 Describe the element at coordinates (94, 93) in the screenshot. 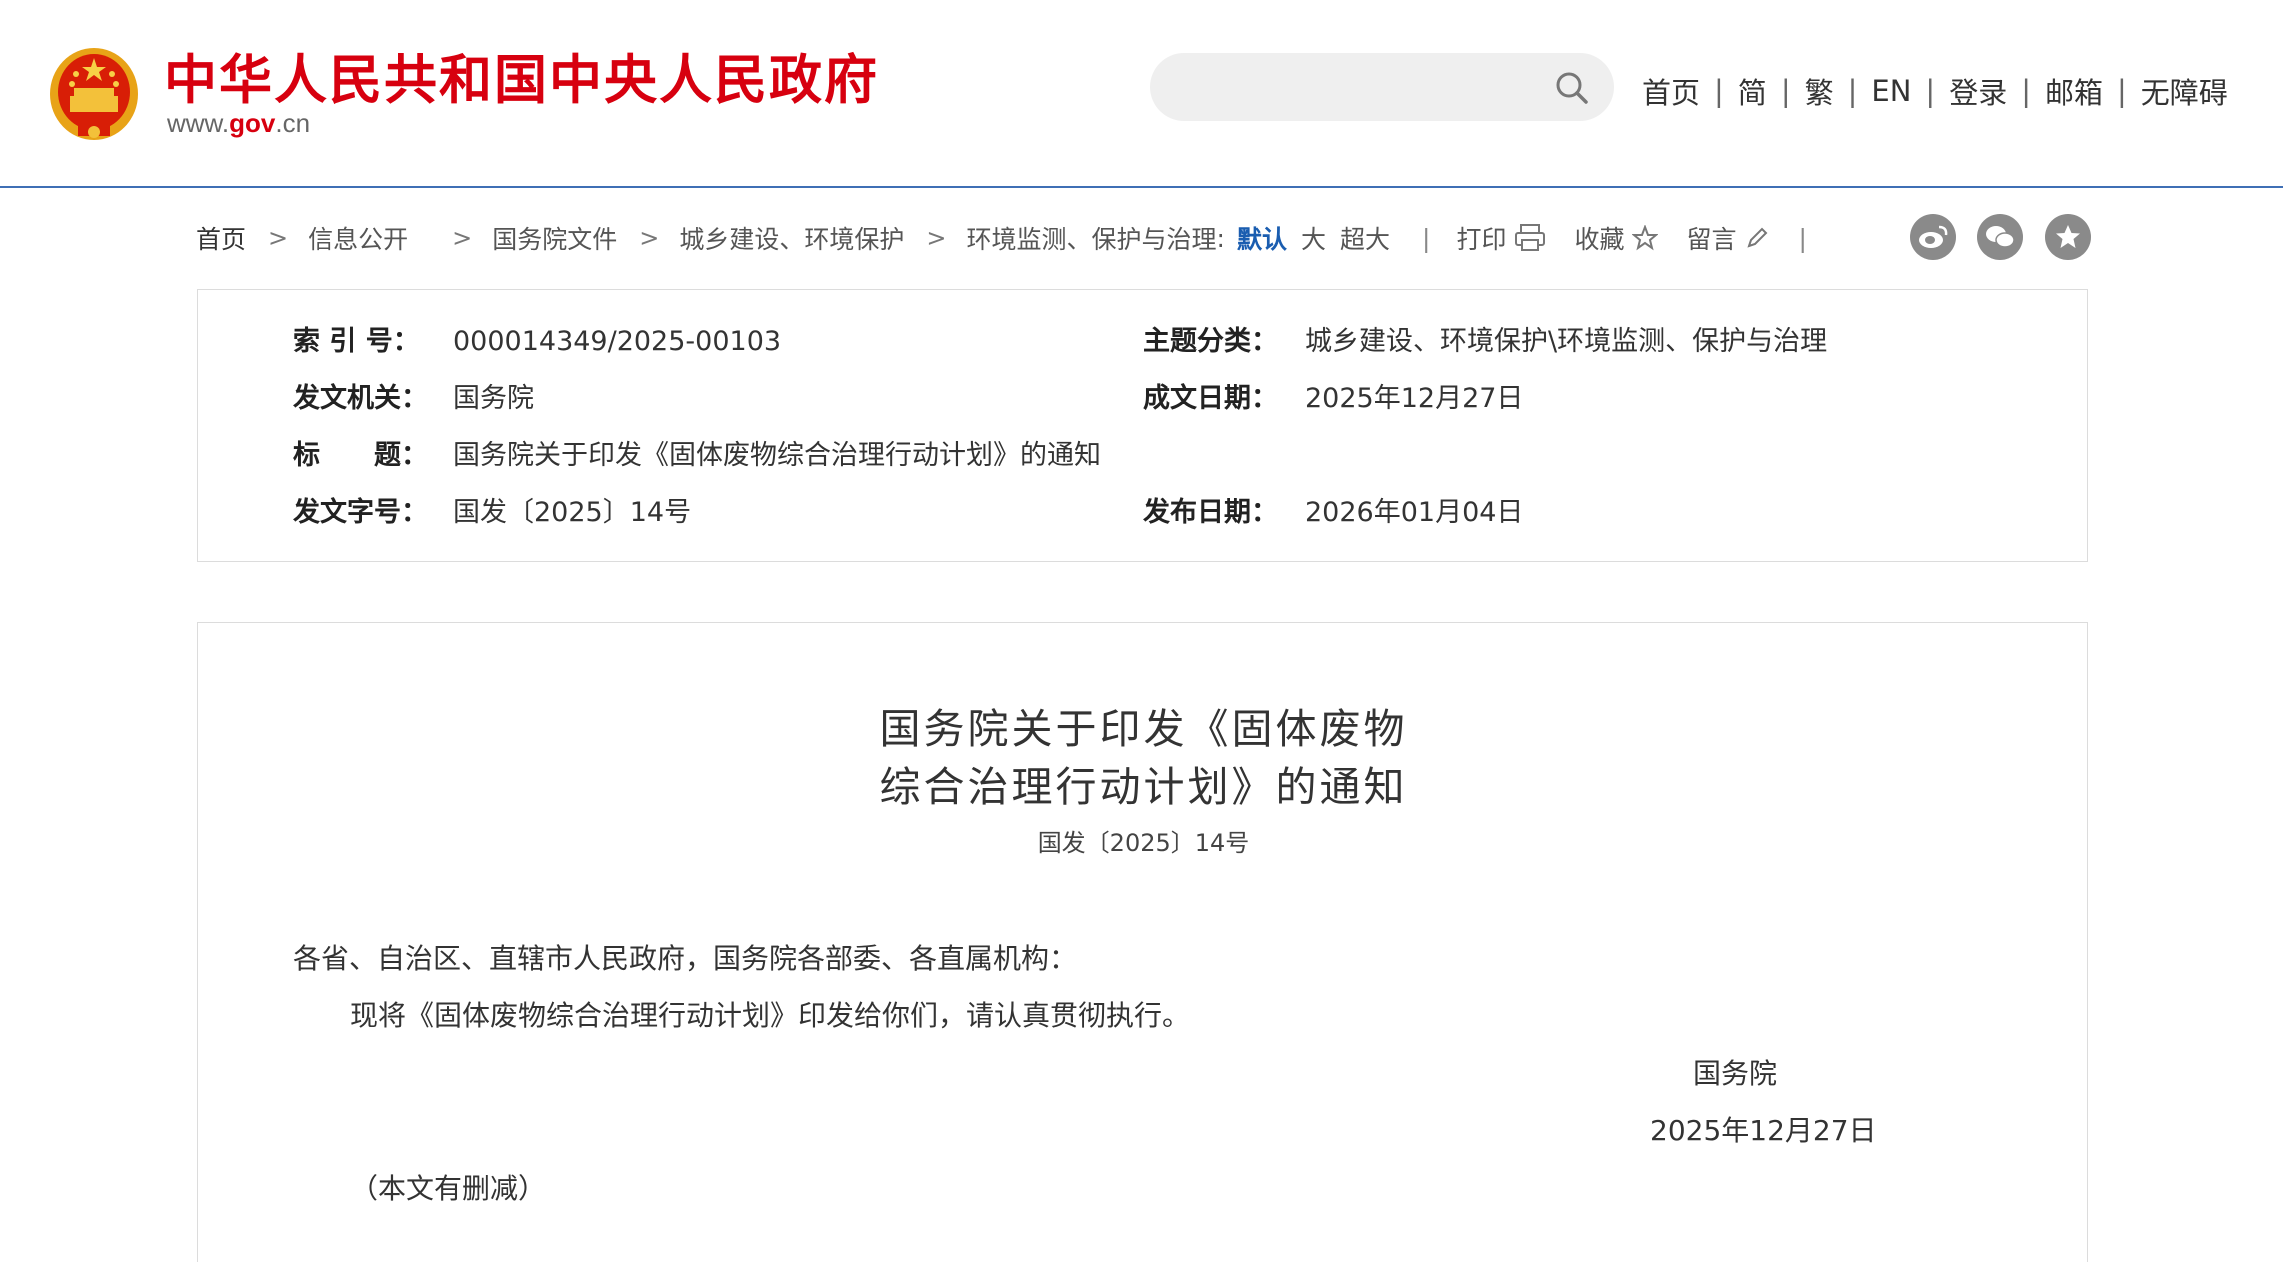

I see `national-emblem-icon` at that location.